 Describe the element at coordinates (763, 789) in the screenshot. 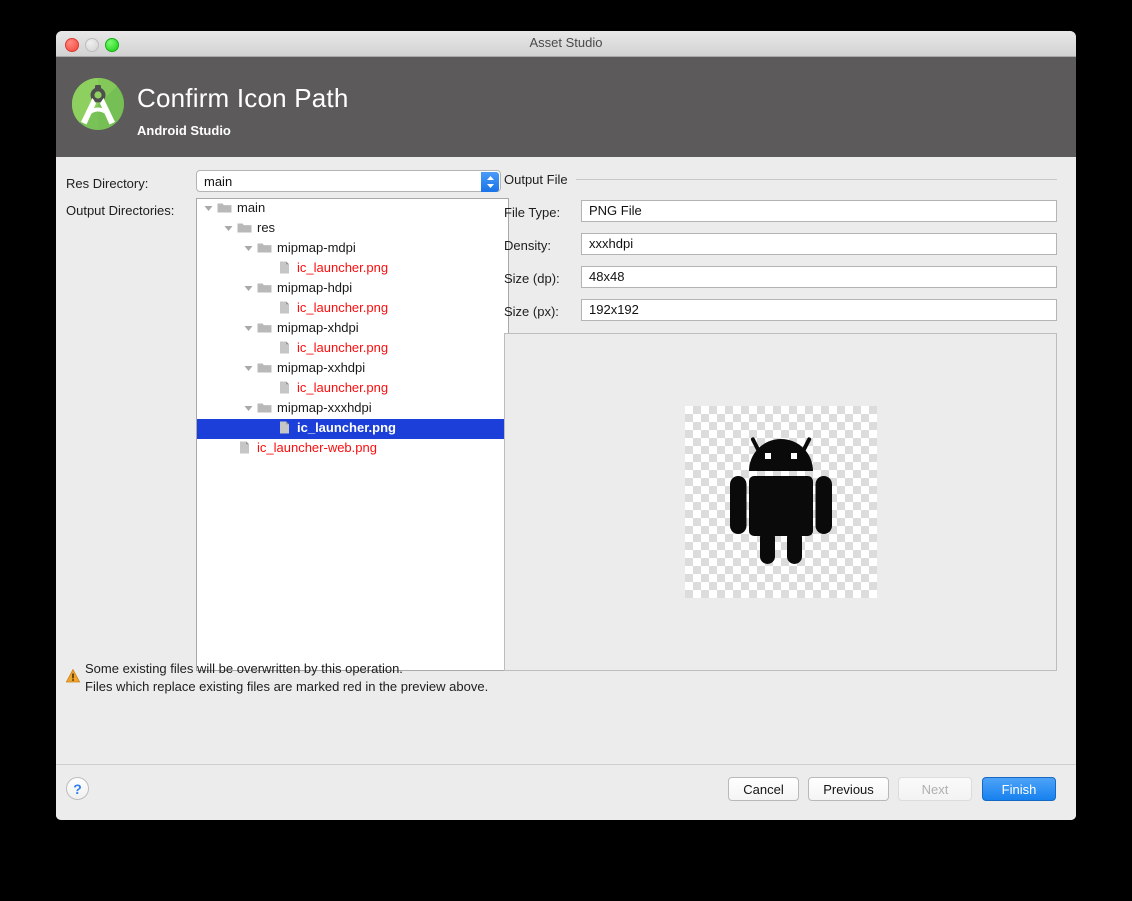

I see `cancel-button: Cancel` at that location.